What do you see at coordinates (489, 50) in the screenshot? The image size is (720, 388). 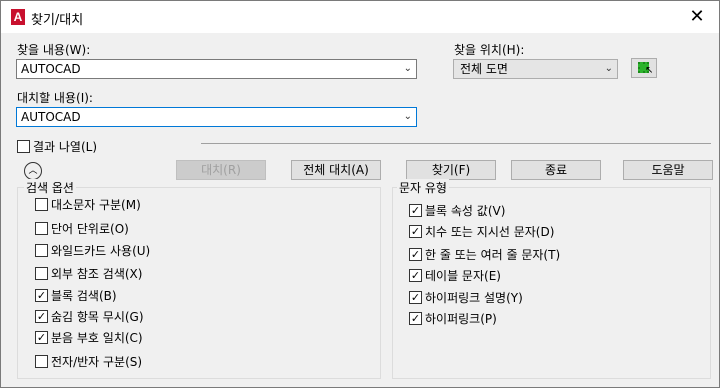 I see `find-where-label: 찾을 위치(H):` at bounding box center [489, 50].